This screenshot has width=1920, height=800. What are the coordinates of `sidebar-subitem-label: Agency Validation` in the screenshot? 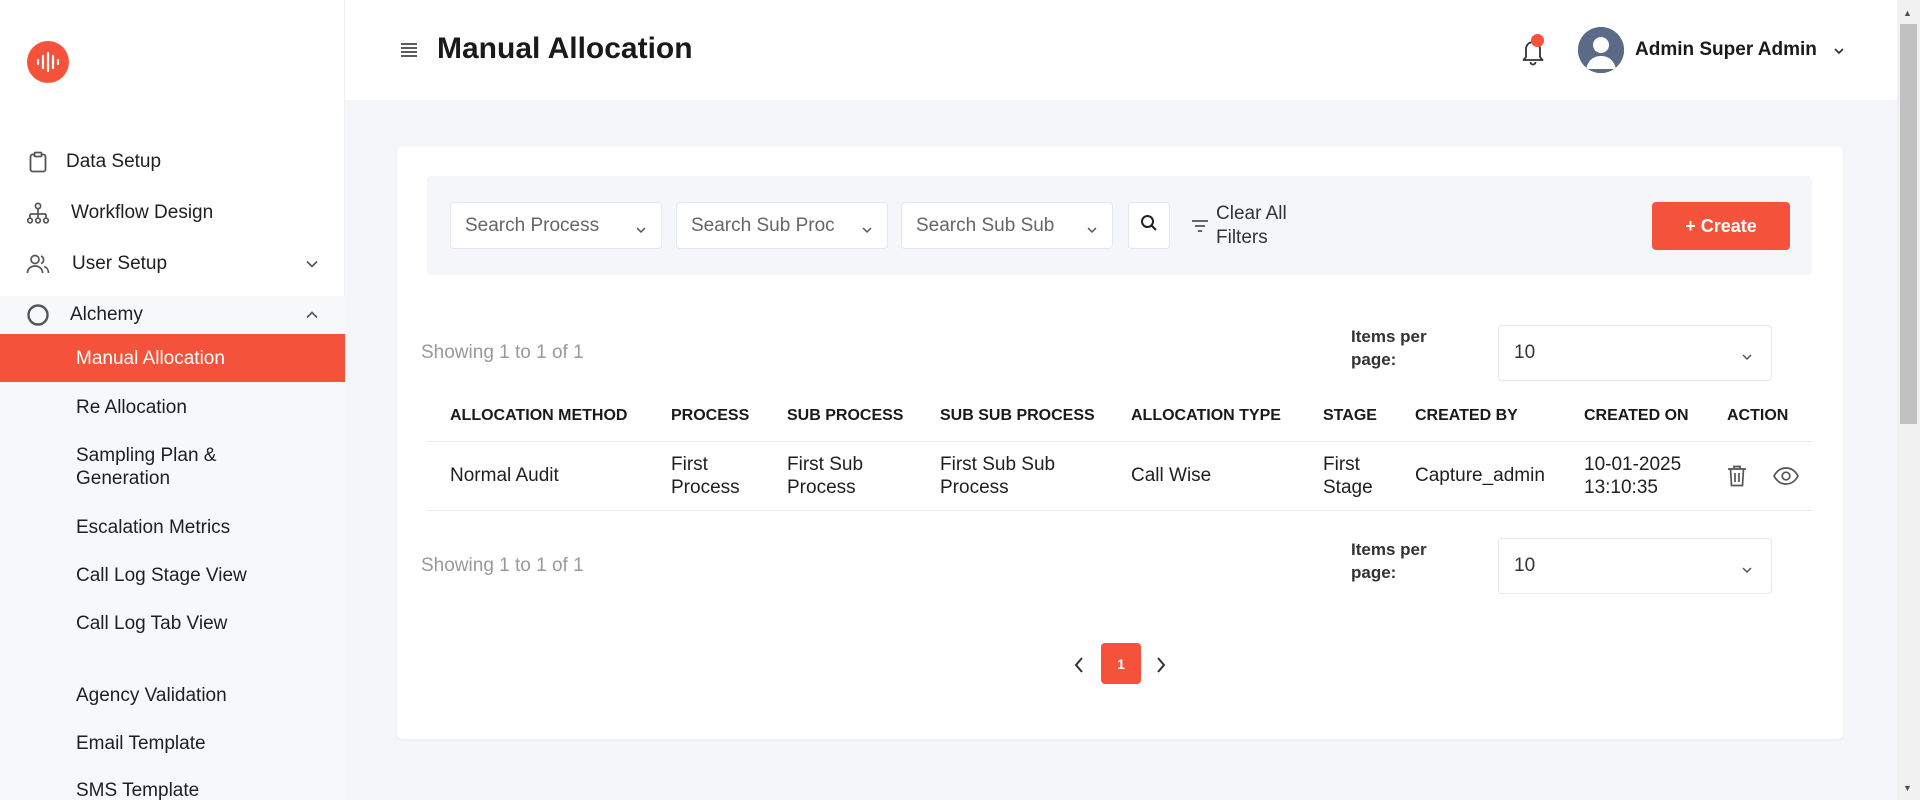 It's located at (151, 695).